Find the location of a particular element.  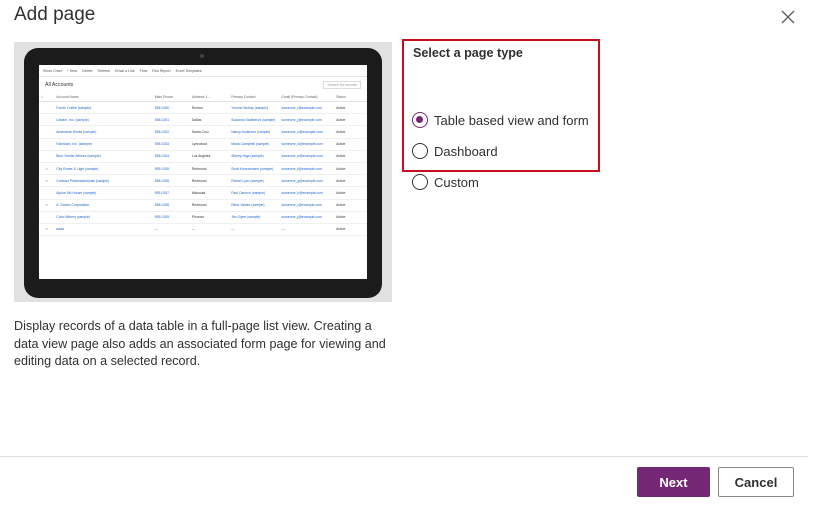

radio-option-dashboard: Dashboard is located at coordinates (455, 151).